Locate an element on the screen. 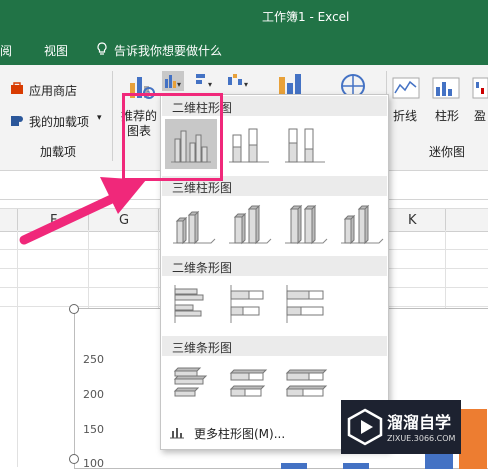 This screenshot has height=470, width=488. watermark: 溜溜自学 ZIXUE.3066.COM is located at coordinates (401, 427).